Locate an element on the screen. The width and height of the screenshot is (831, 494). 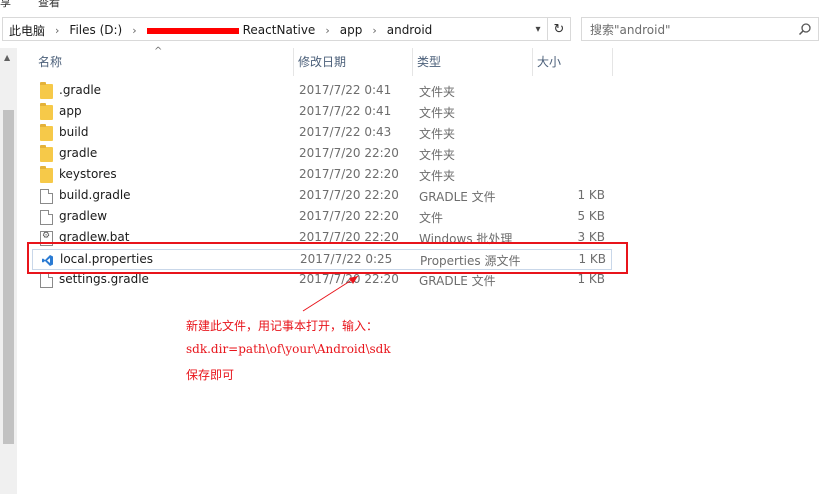
scrollbar-thumb is located at coordinates (8, 277).